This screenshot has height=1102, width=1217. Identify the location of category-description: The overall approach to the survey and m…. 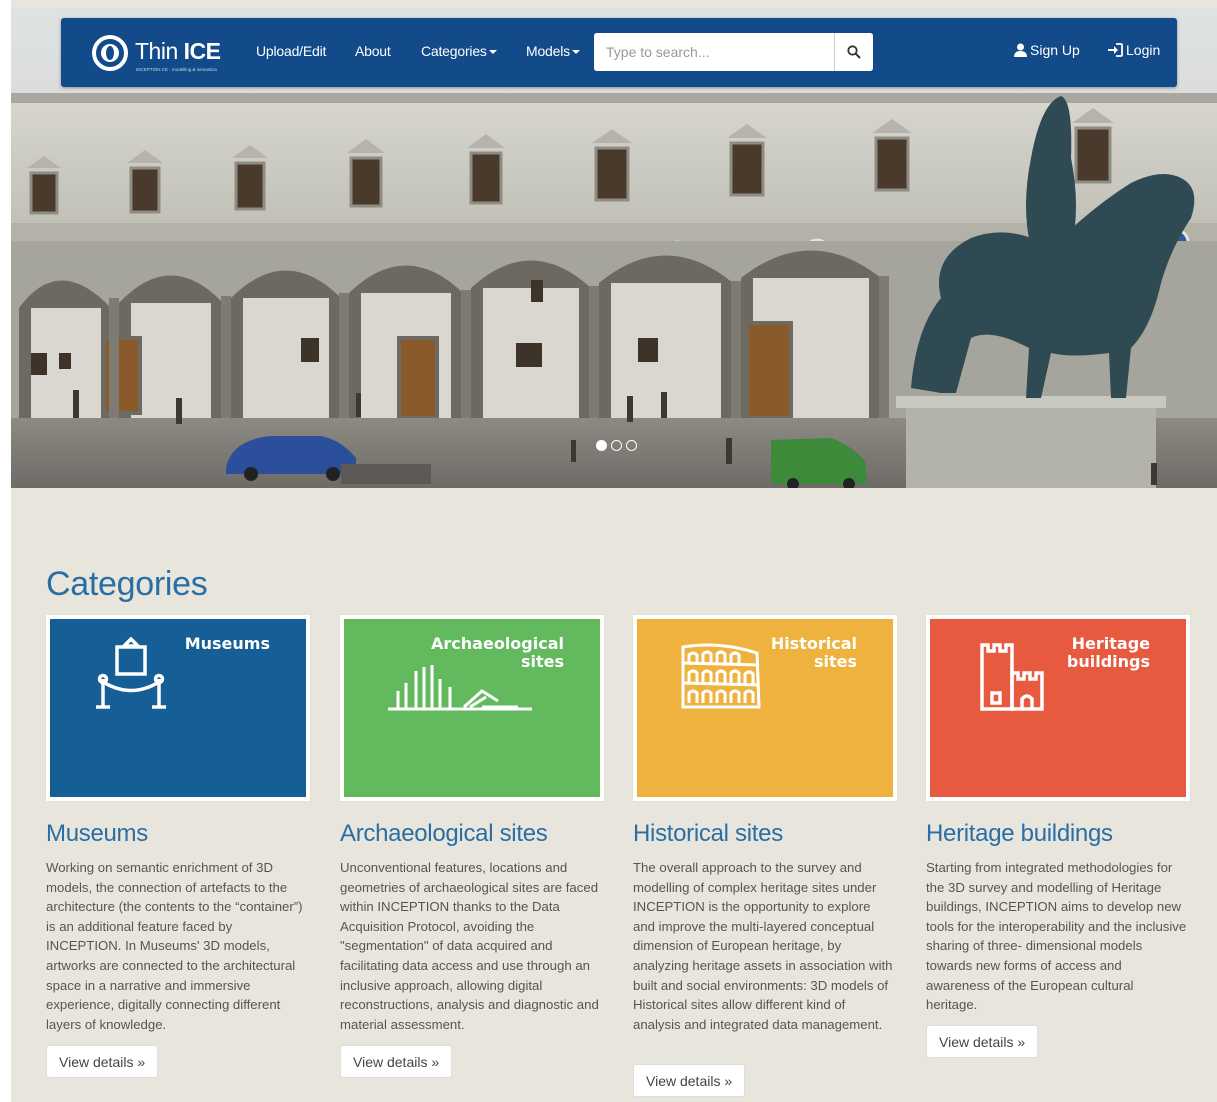
(763, 946).